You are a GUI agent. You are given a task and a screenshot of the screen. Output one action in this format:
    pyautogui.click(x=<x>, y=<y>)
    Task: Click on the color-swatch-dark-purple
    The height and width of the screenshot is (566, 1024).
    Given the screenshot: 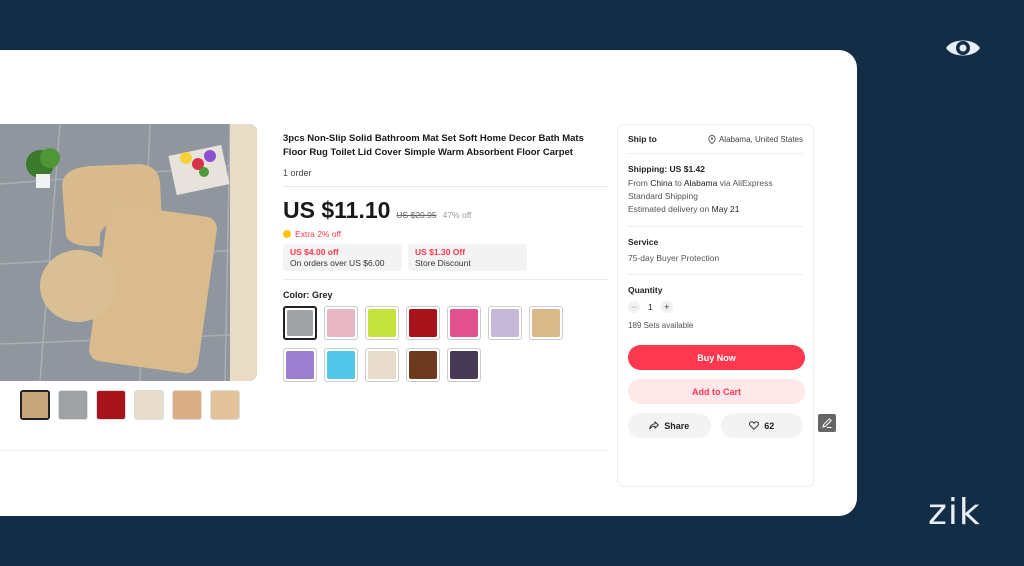 What is the action you would take?
    pyautogui.click(x=464, y=365)
    